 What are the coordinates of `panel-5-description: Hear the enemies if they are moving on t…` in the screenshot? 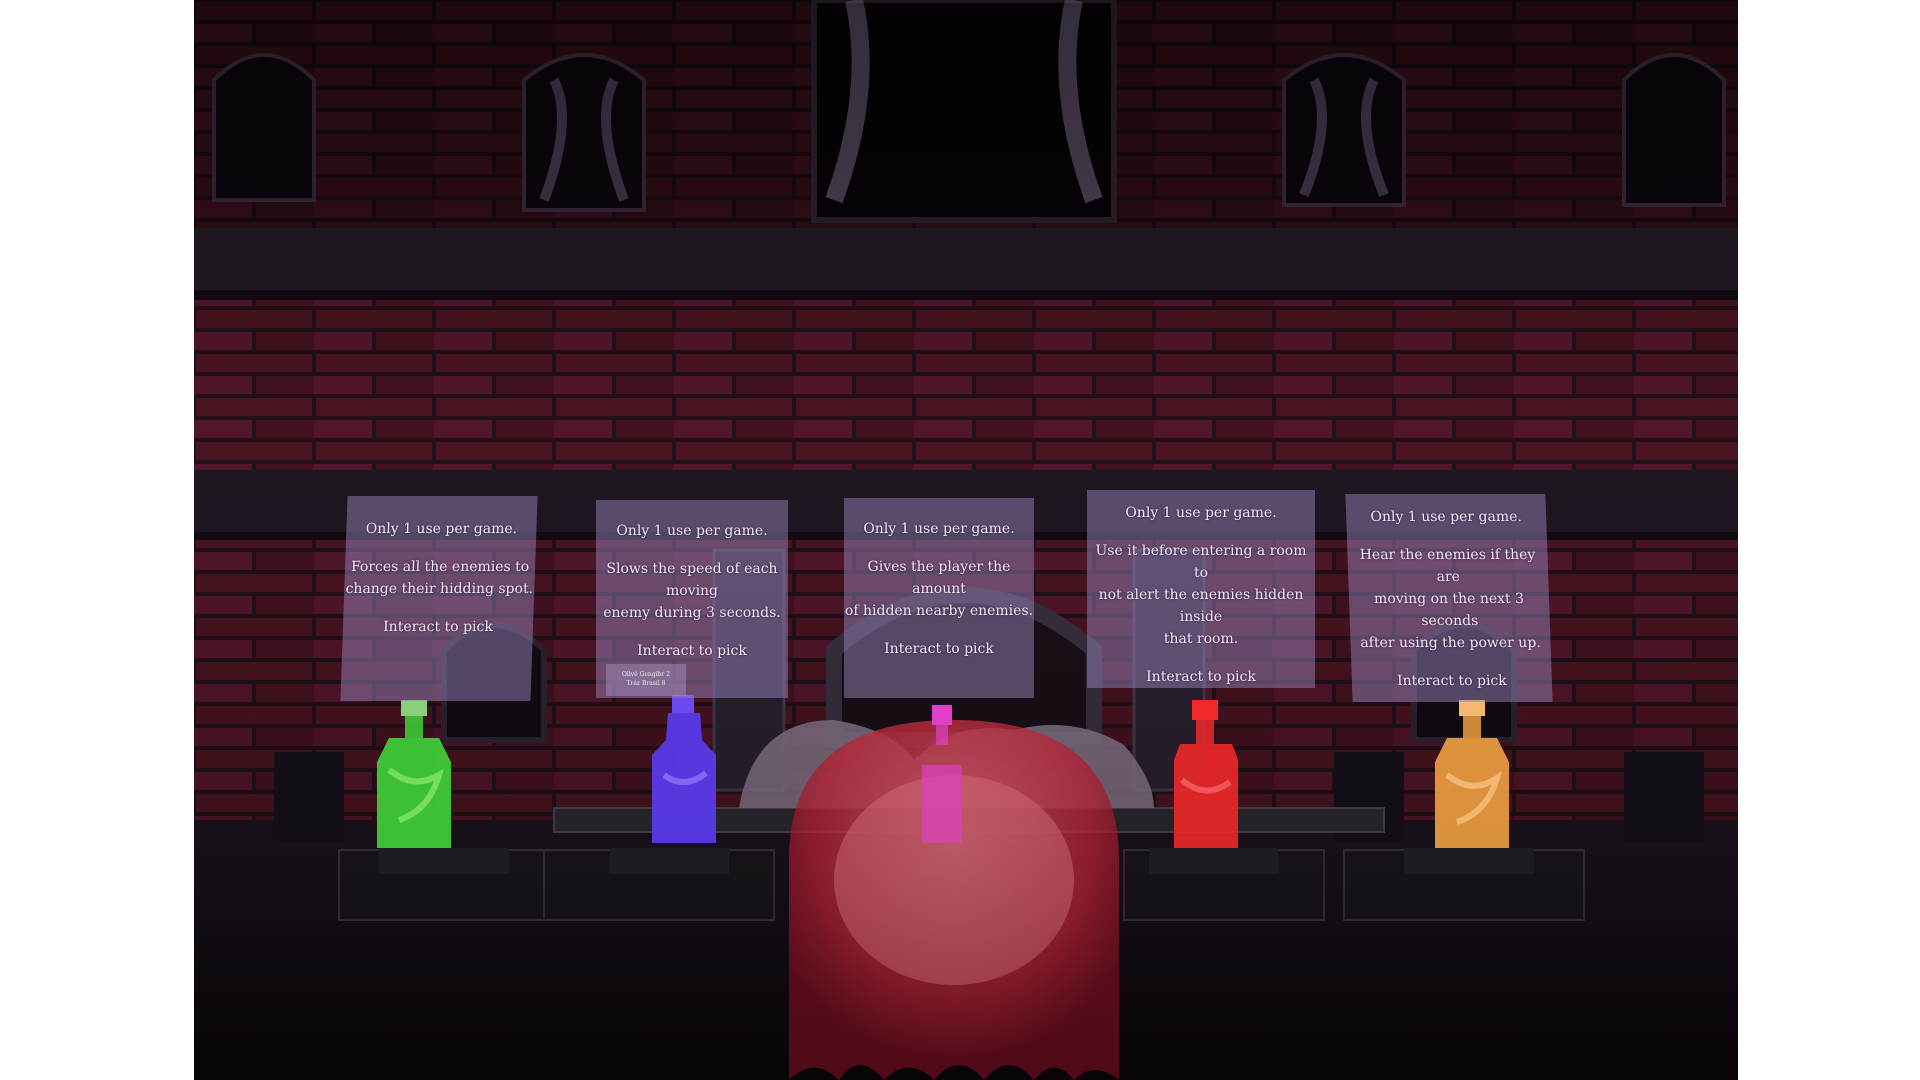 It's located at (1450, 599).